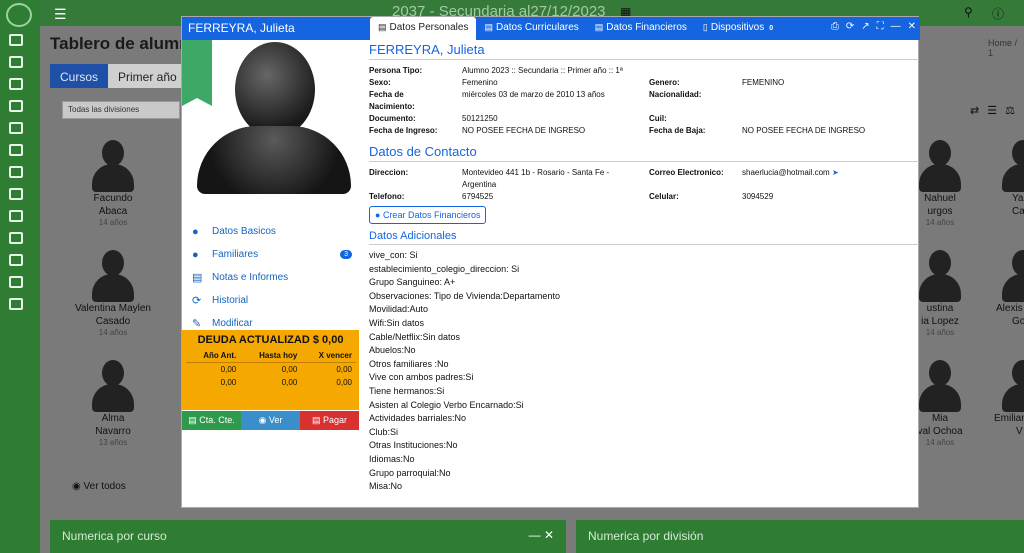  I want to click on tab-label: Datos Financieros, so click(646, 27).